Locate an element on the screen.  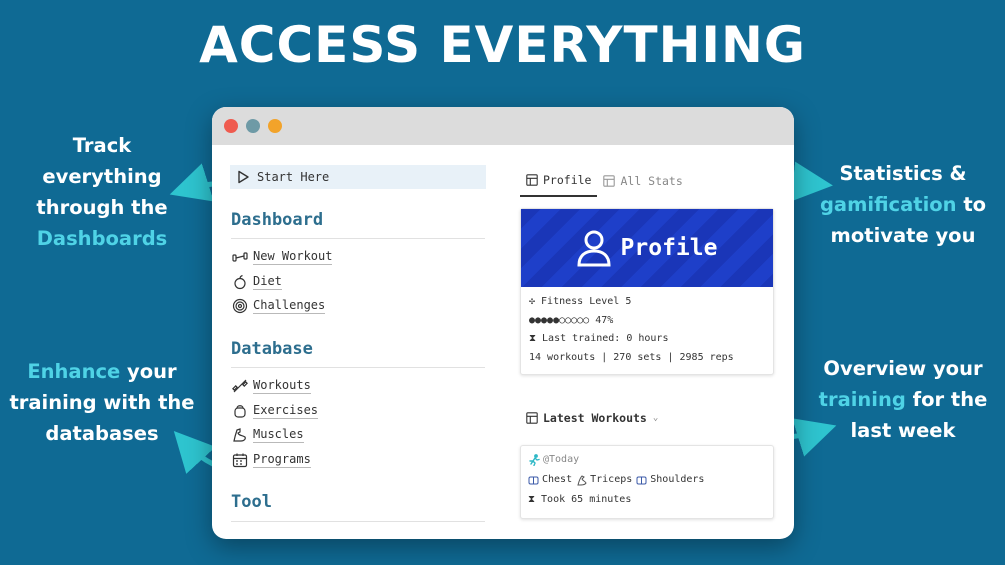
sidebar-item-label: Diet is located at coordinates (267, 282).